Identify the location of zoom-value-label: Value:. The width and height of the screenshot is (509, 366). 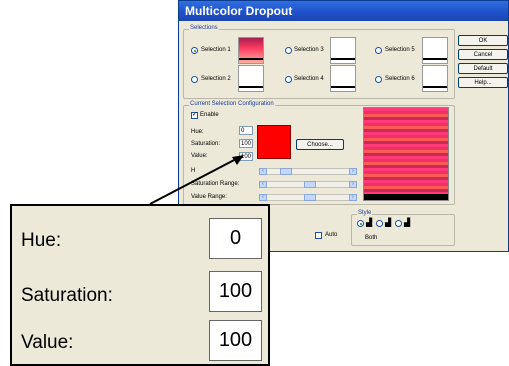
(47, 342).